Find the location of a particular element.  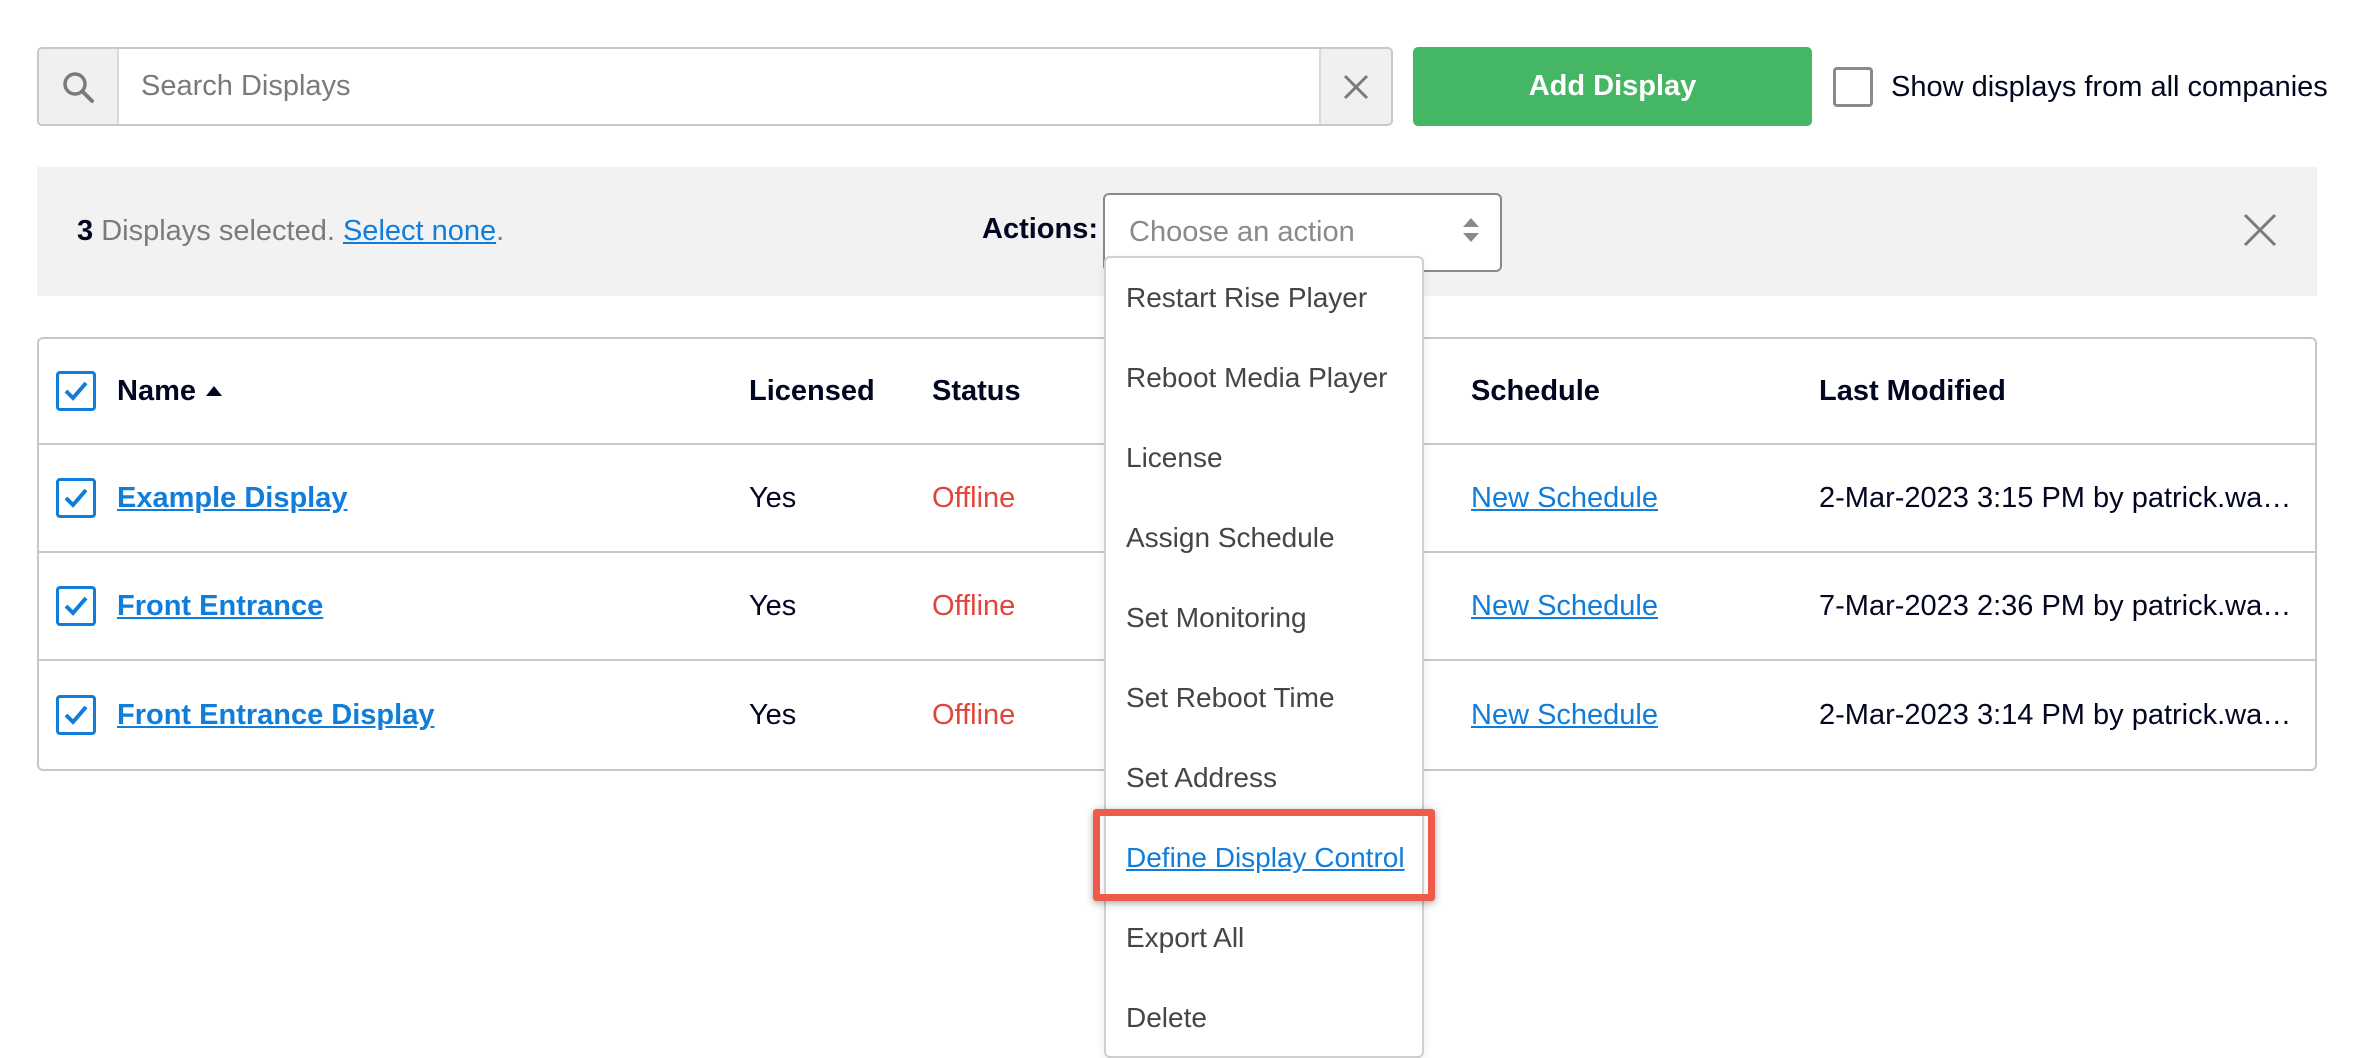

column-header-licensed: Licensed is located at coordinates (812, 391).